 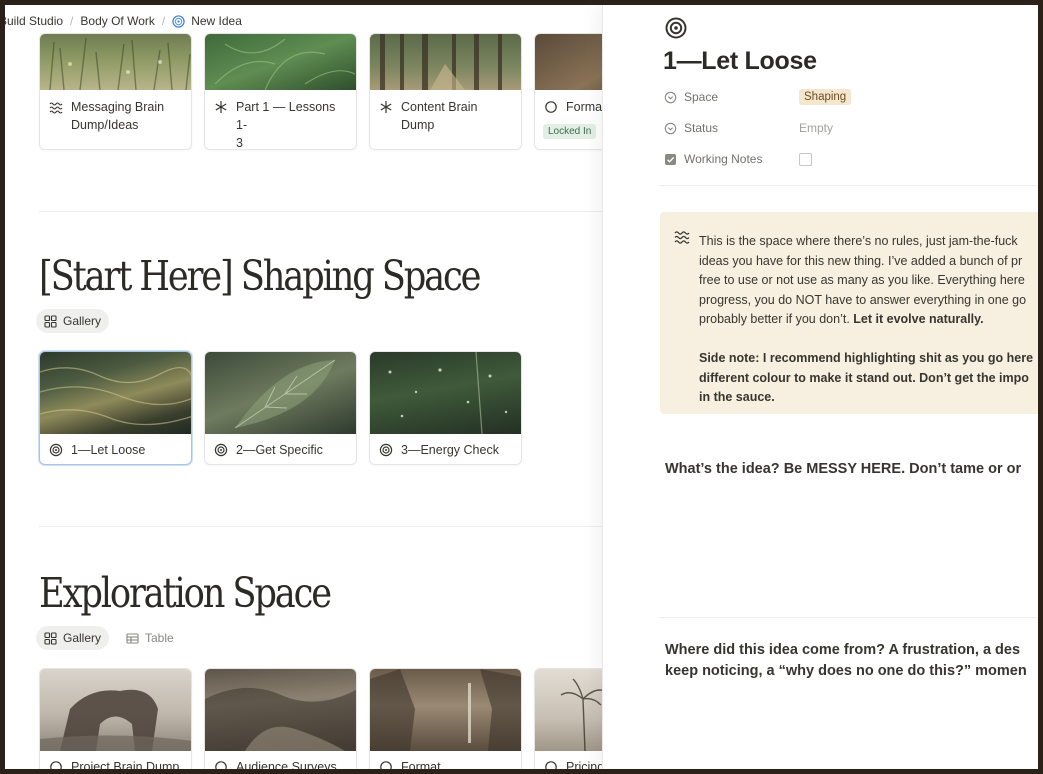 What do you see at coordinates (584, 764) in the screenshot?
I see `card-title-text: Pricing` at bounding box center [584, 764].